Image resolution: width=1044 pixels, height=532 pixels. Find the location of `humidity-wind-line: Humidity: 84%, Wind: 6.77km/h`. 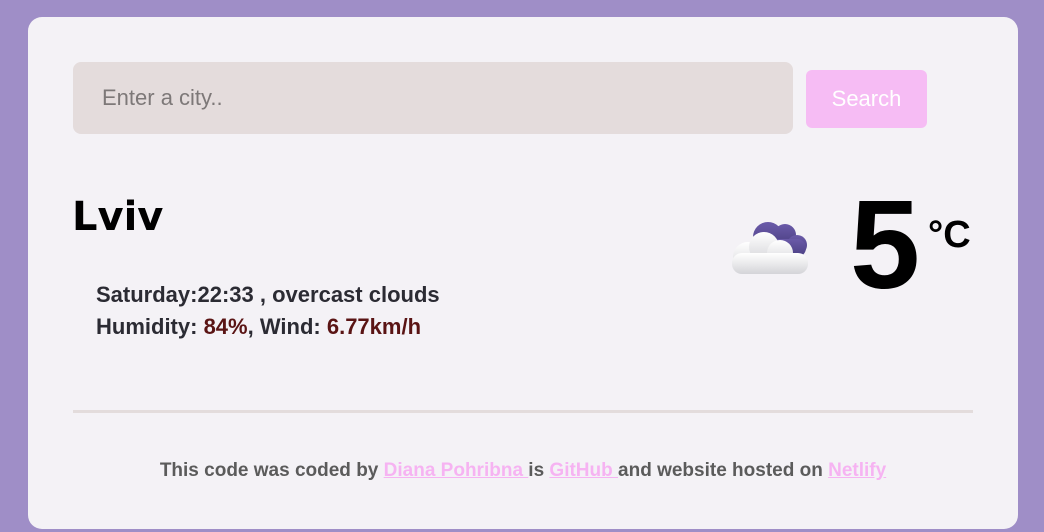

humidity-wind-line: Humidity: 84%, Wind: 6.77km/h is located at coordinates (259, 326).